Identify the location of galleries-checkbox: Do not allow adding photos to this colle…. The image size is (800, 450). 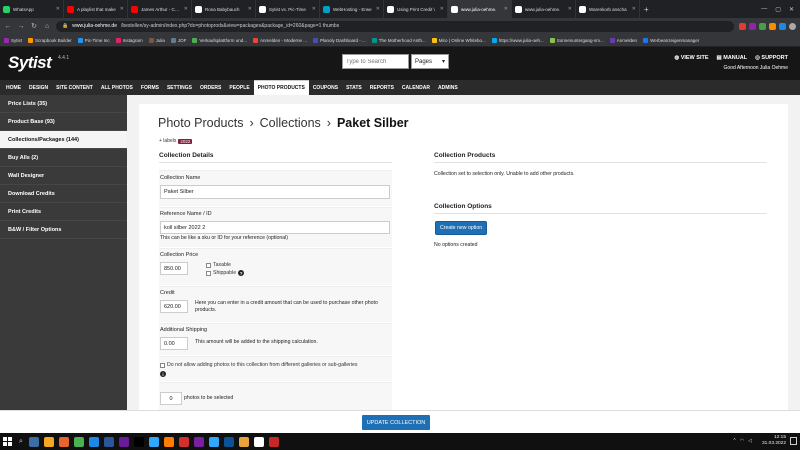
(259, 365).